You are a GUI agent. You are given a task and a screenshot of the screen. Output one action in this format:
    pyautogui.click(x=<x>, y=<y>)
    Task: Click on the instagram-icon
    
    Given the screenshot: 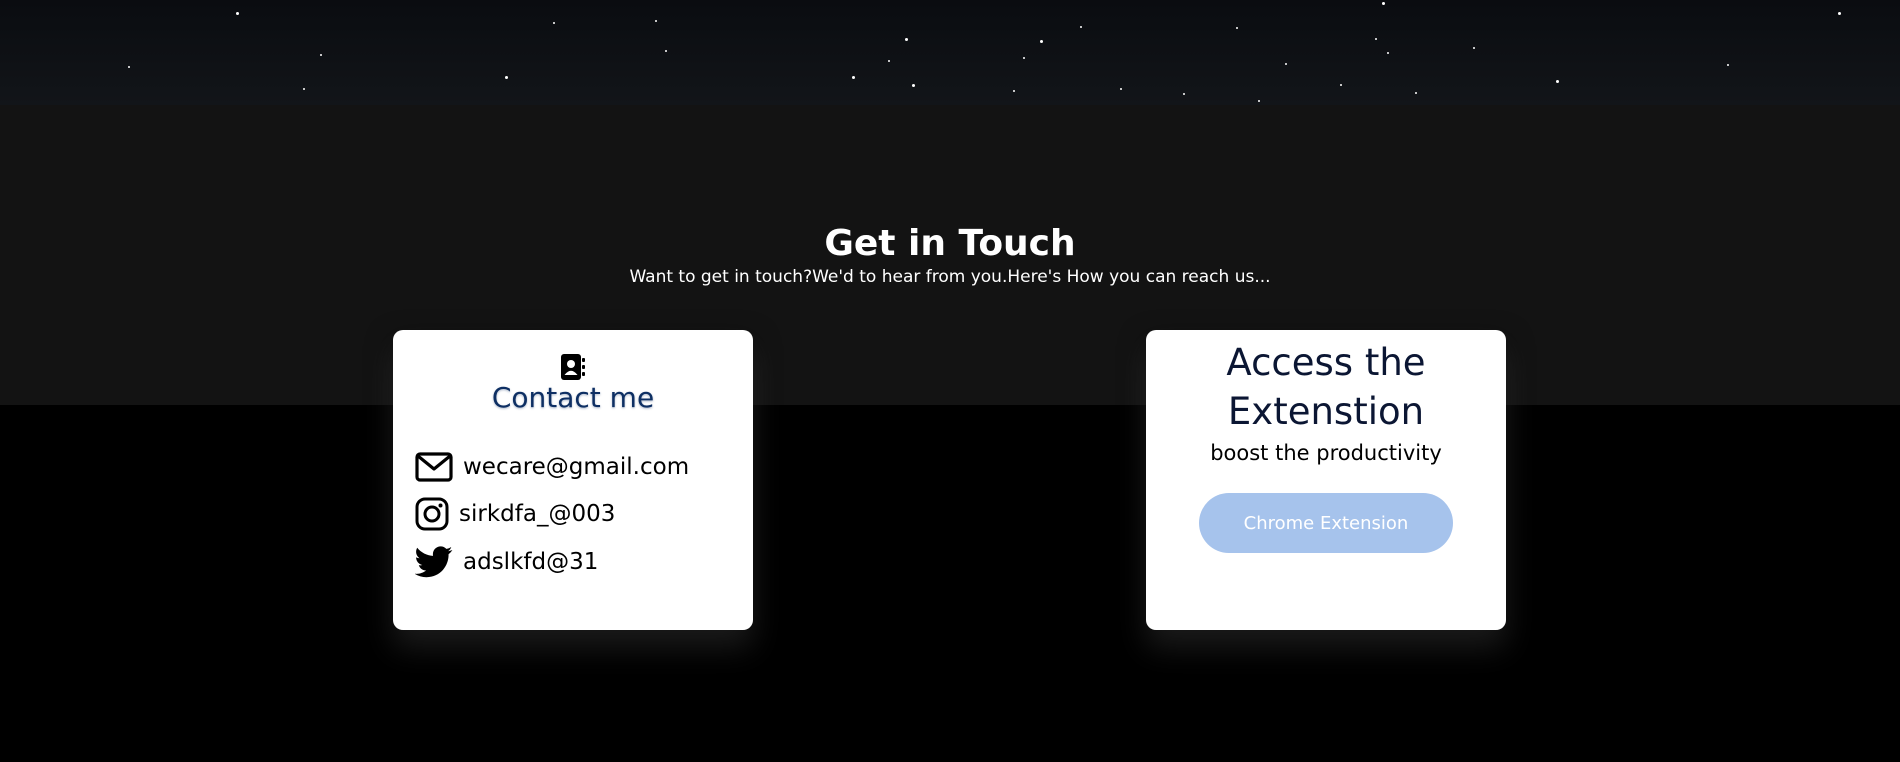 What is the action you would take?
    pyautogui.click(x=435, y=514)
    